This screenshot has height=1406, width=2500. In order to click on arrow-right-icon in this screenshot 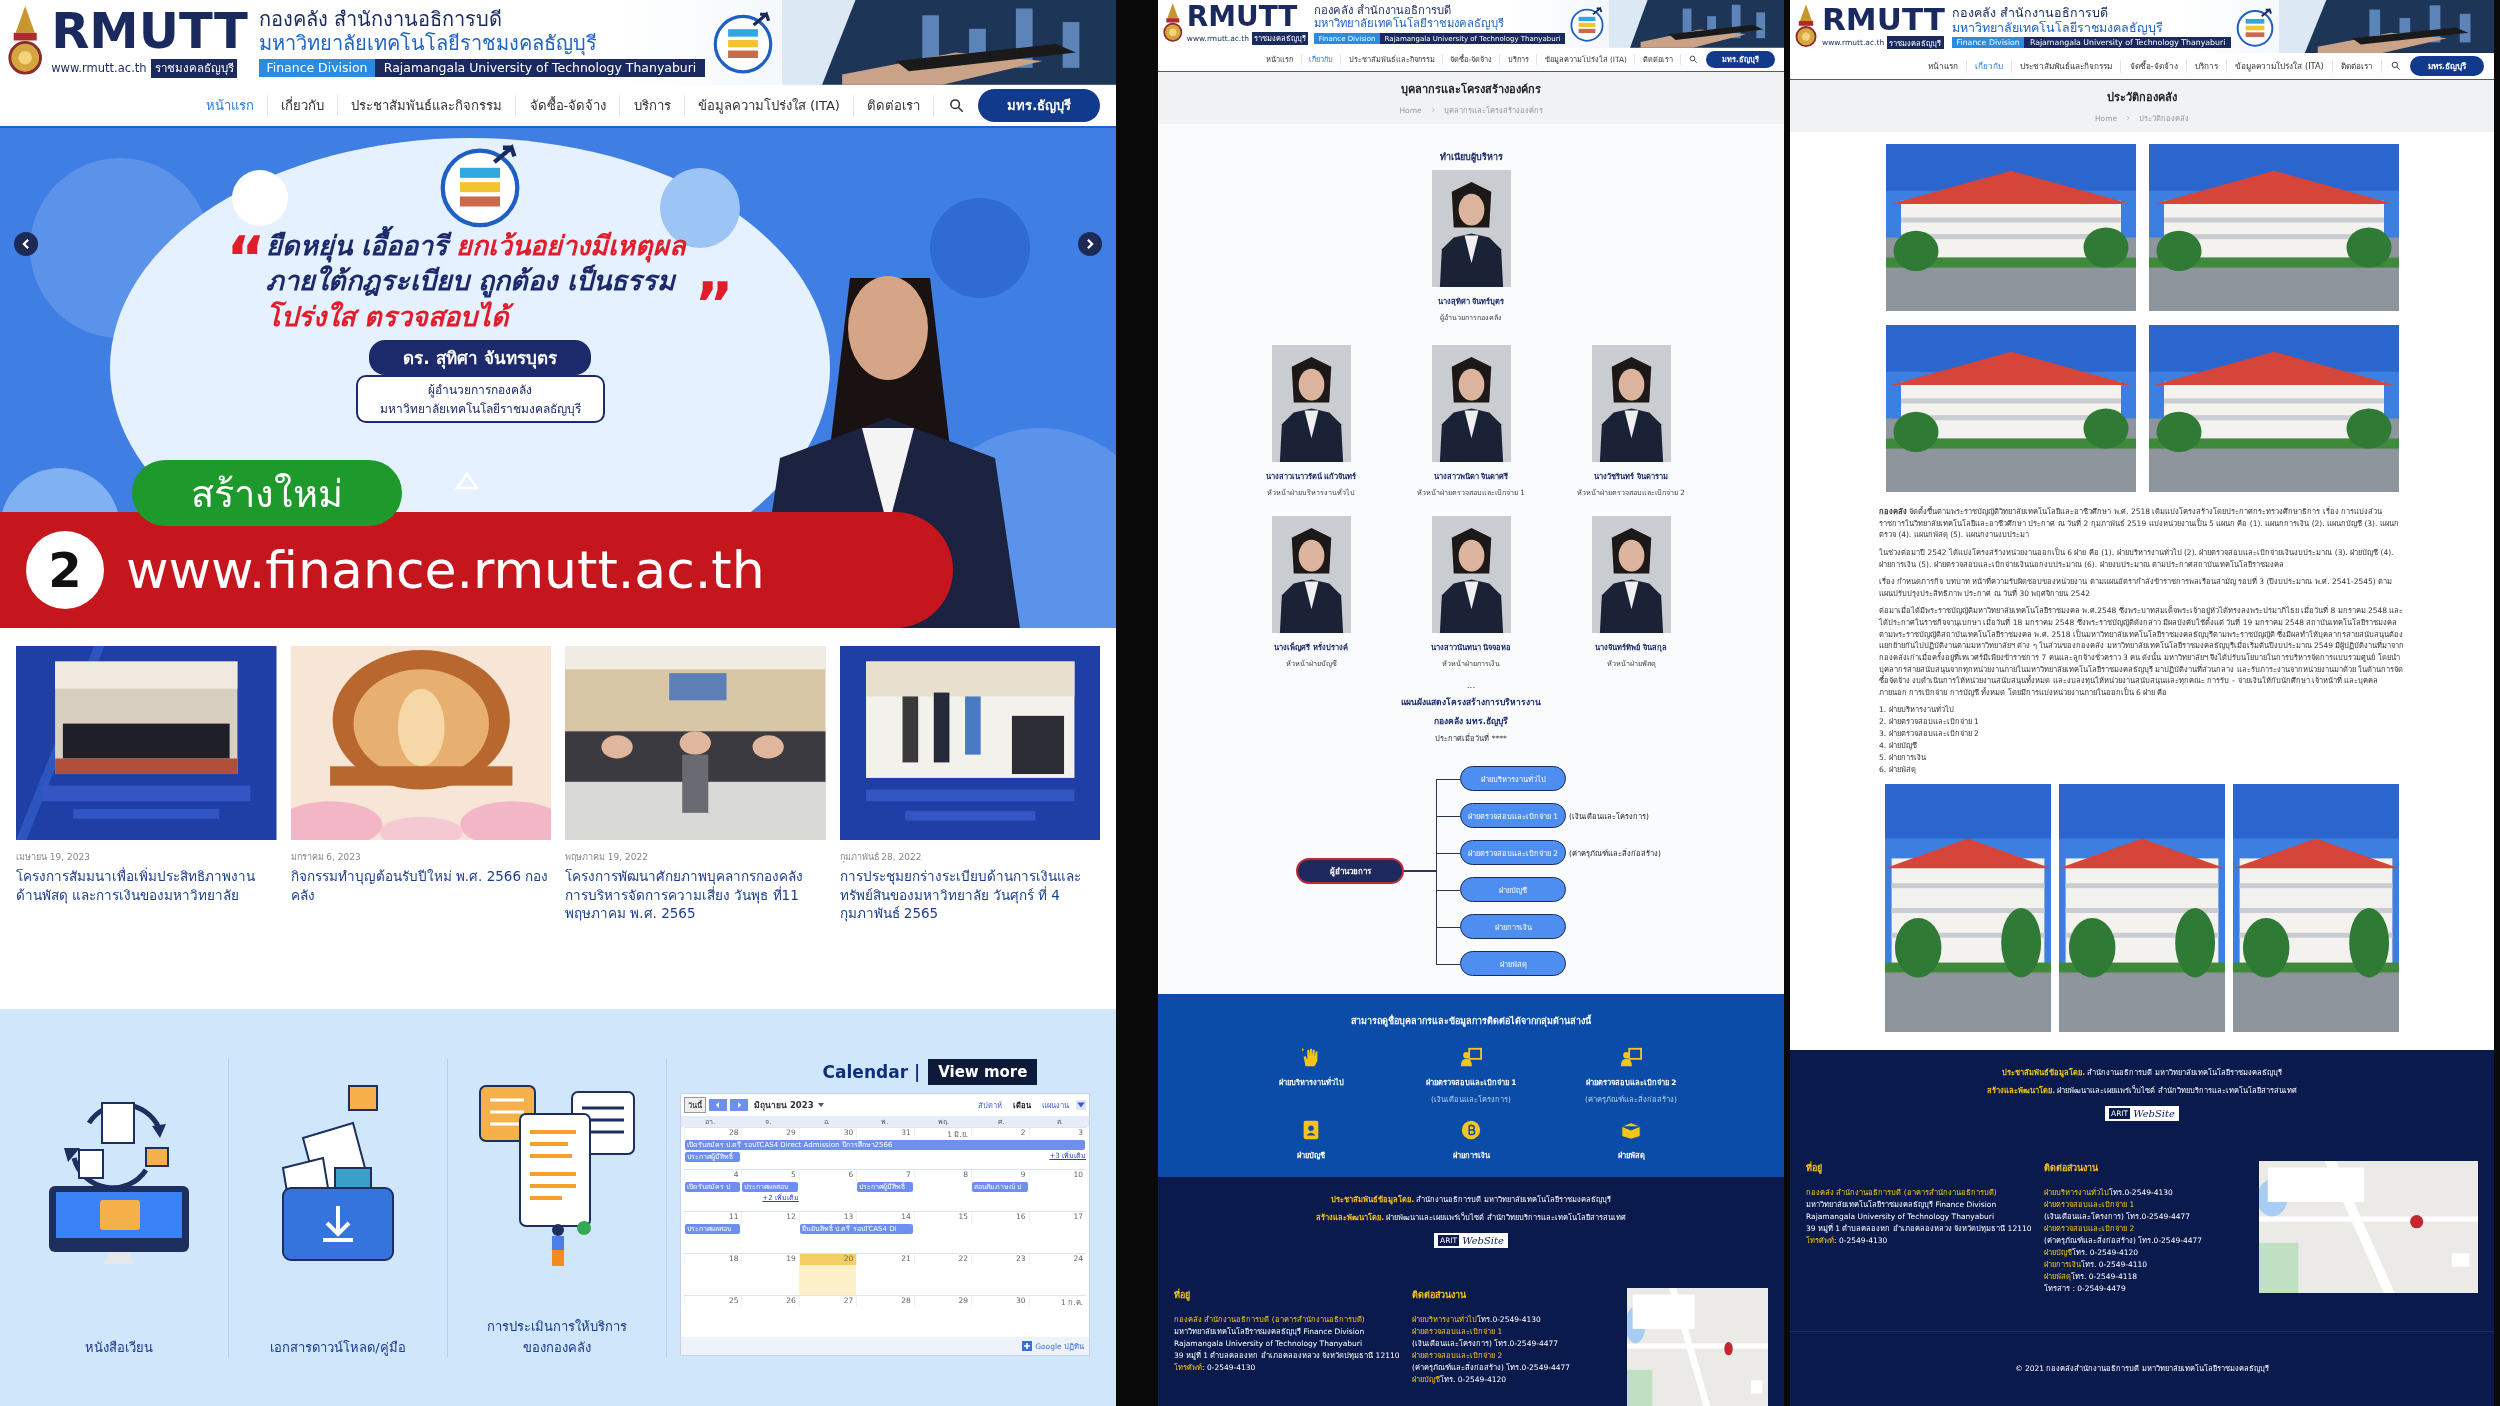, I will do `click(739, 1105)`.